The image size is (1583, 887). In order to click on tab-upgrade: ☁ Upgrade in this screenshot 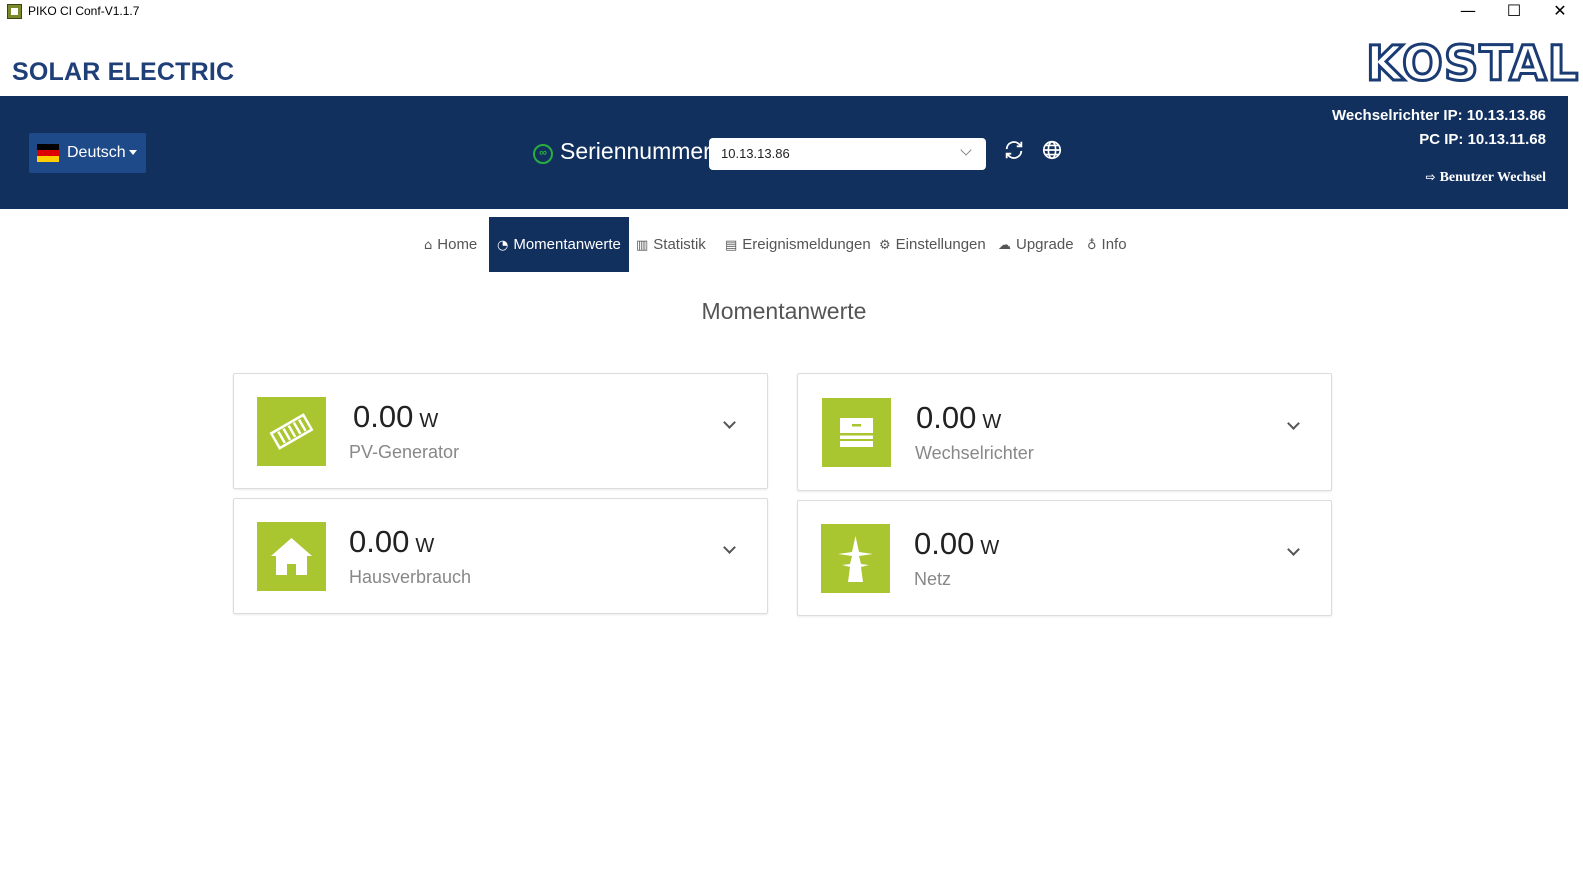, I will do `click(1036, 244)`.